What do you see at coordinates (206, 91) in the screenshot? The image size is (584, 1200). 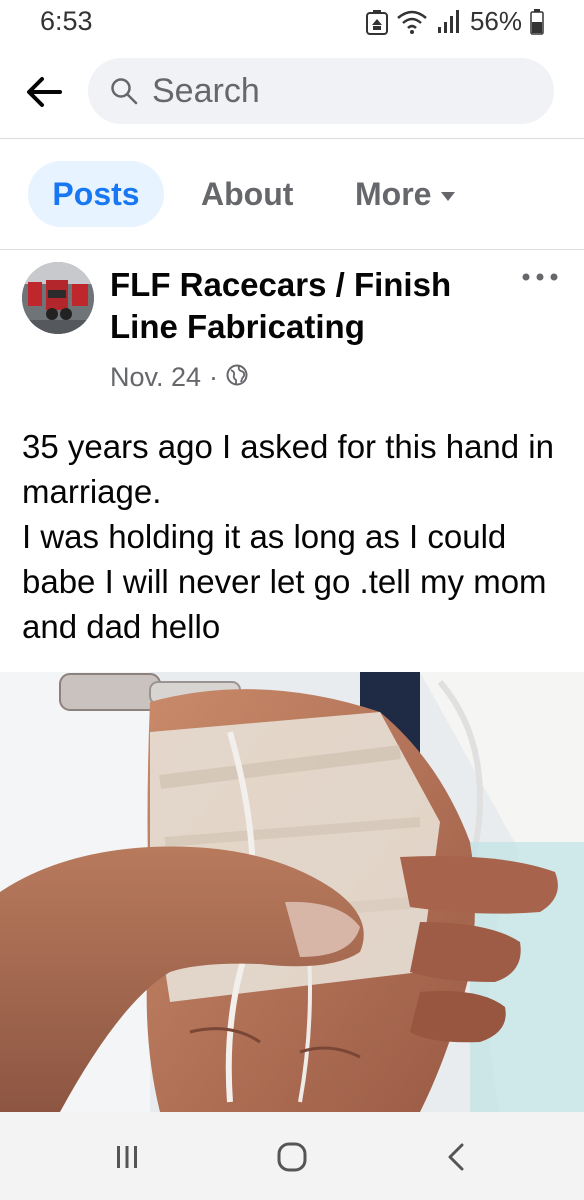 I see `search-placeholder: Search` at bounding box center [206, 91].